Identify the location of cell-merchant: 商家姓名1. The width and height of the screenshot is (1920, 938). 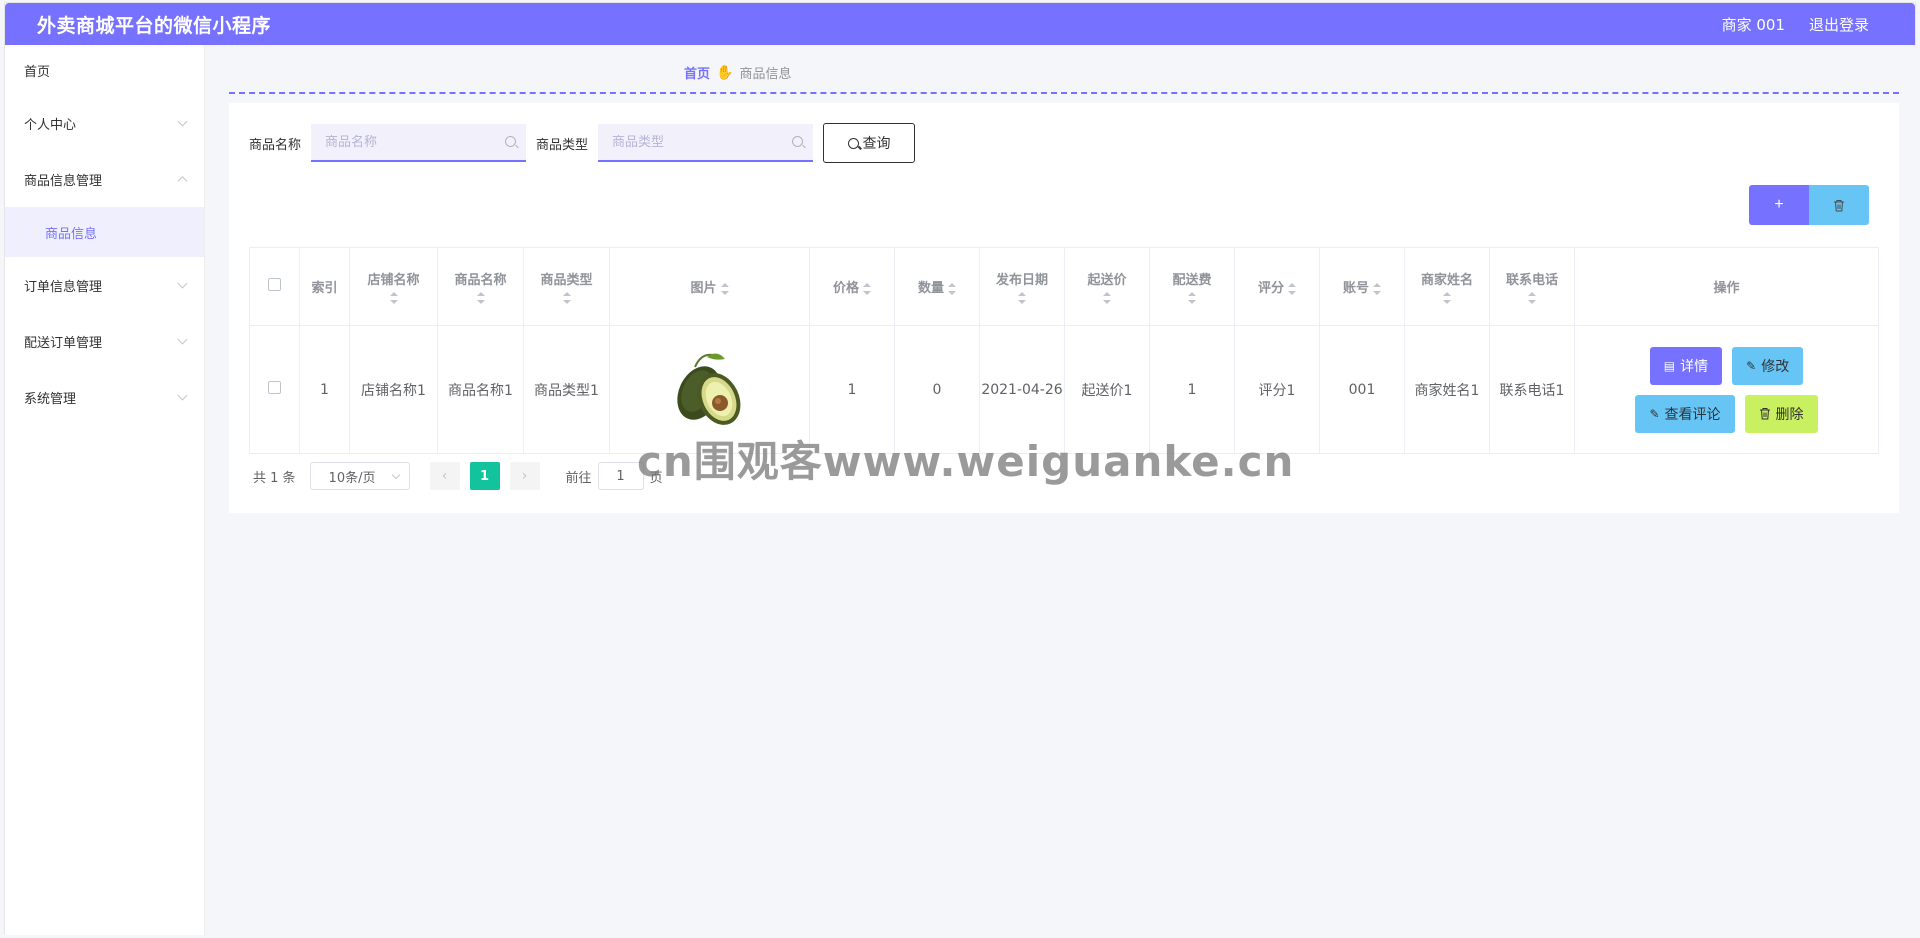
(1447, 389).